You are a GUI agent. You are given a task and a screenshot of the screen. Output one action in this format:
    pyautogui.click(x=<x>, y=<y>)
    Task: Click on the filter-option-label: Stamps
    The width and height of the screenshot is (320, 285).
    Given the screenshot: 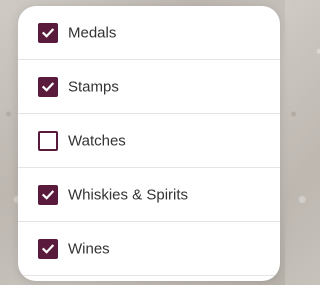 What is the action you would take?
    pyautogui.click(x=93, y=86)
    